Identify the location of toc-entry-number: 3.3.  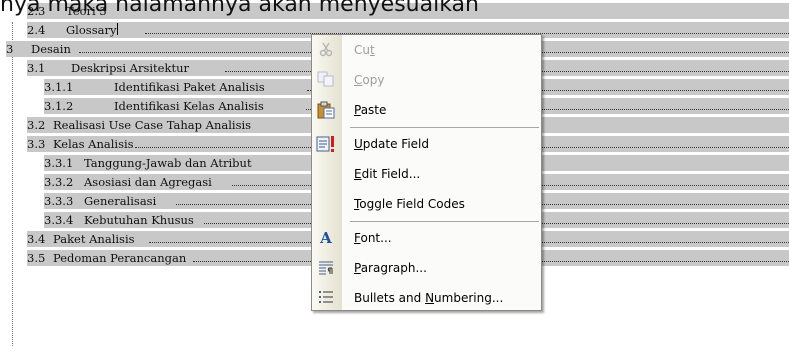
(36, 144).